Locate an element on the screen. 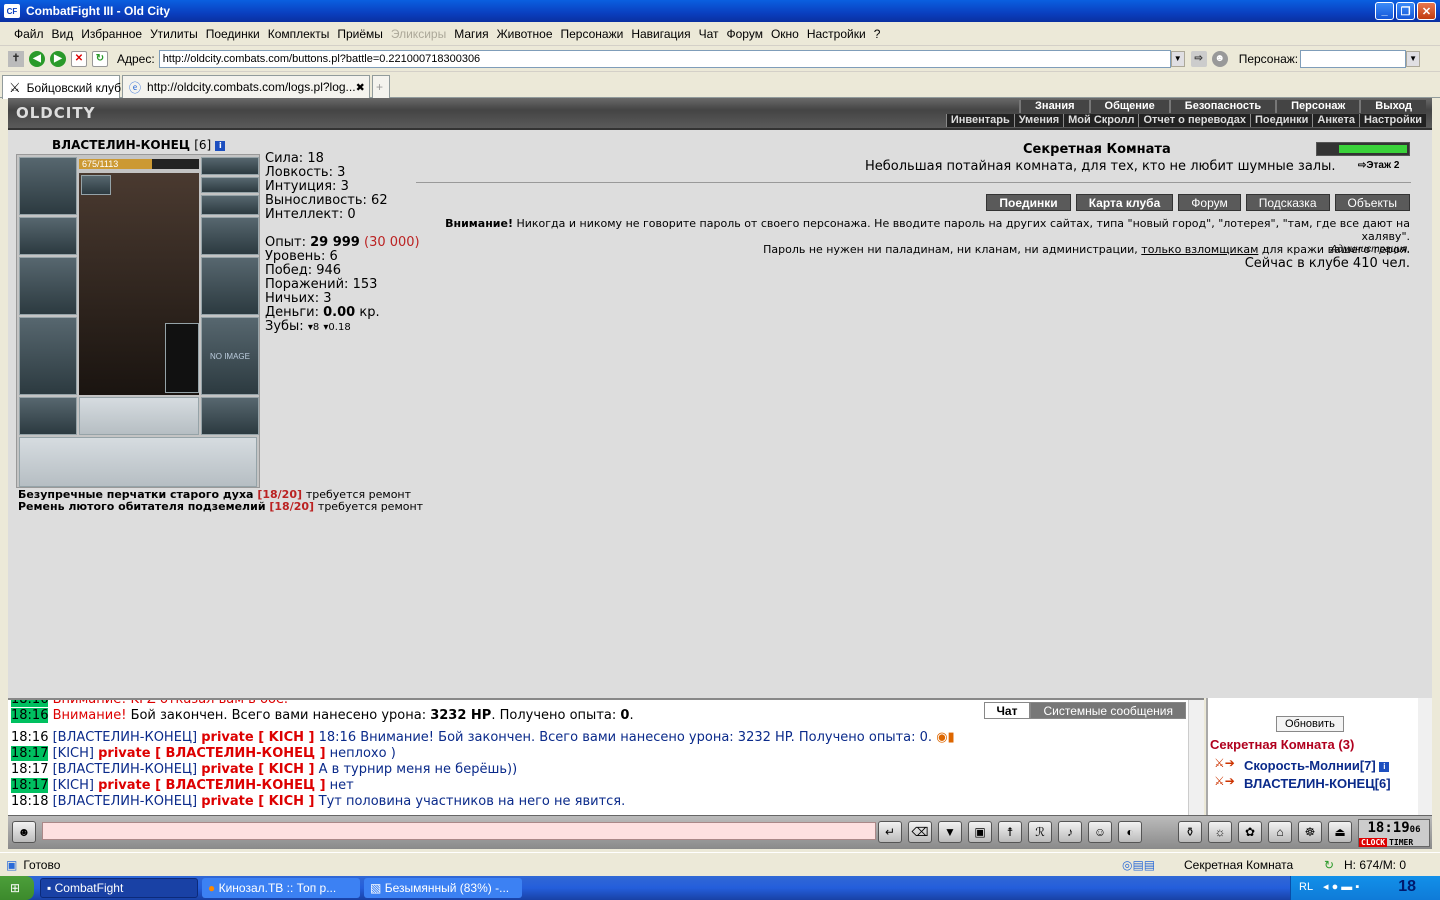  runes-slot is located at coordinates (139, 416).